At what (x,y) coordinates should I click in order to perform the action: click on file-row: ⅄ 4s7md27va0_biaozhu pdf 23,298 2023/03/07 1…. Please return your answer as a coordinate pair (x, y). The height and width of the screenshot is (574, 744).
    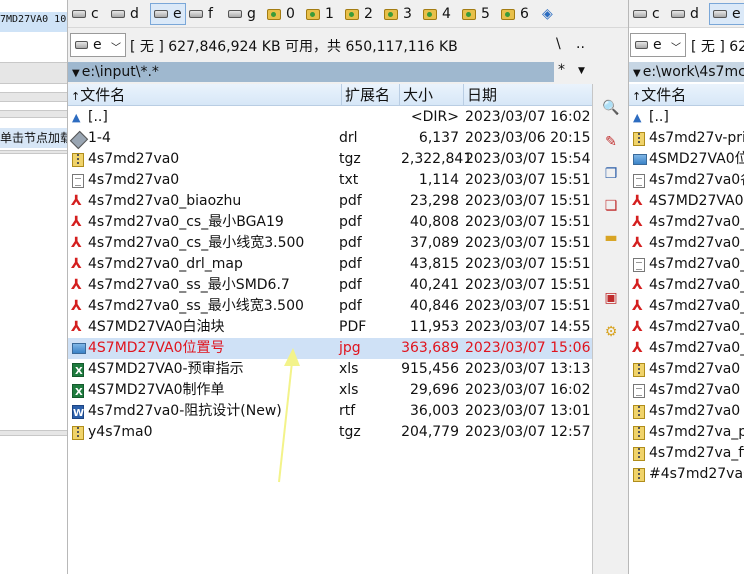
    Looking at the image, I should click on (330, 201).